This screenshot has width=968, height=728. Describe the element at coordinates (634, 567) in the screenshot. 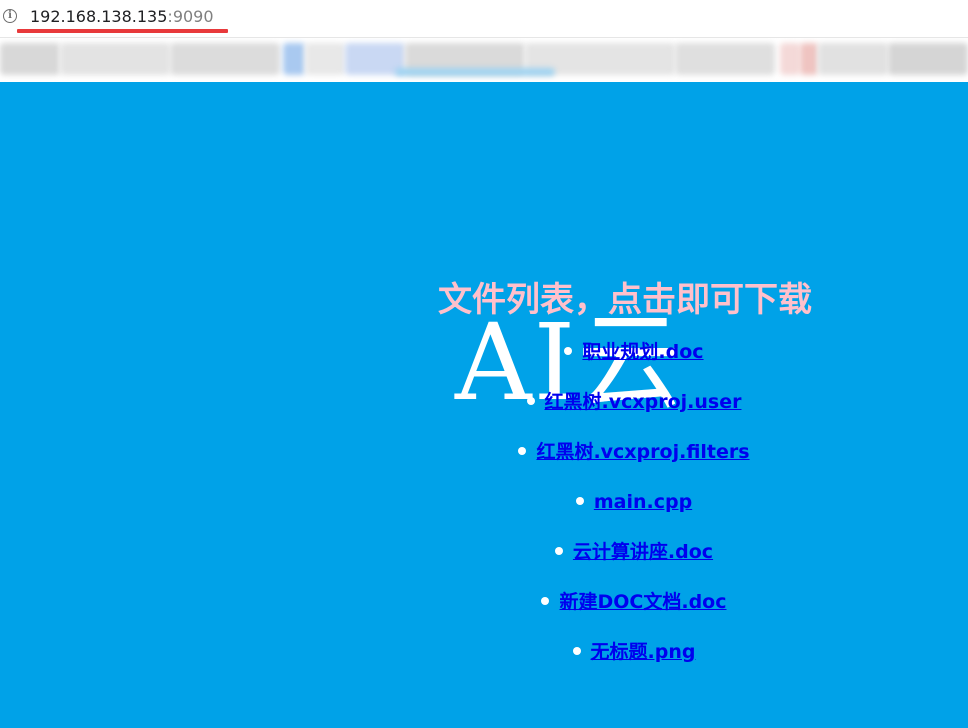

I see `list-item: 云计算讲座.doc` at that location.